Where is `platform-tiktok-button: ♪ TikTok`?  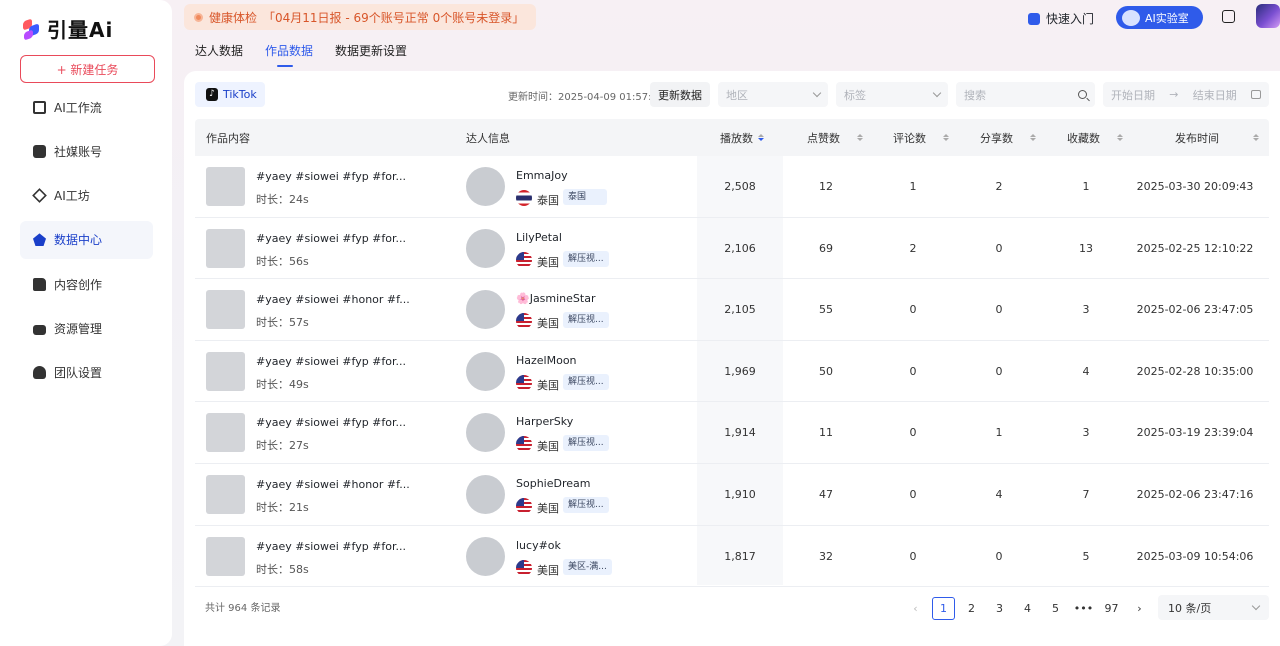
platform-tiktok-button: ♪ TikTok is located at coordinates (230, 94).